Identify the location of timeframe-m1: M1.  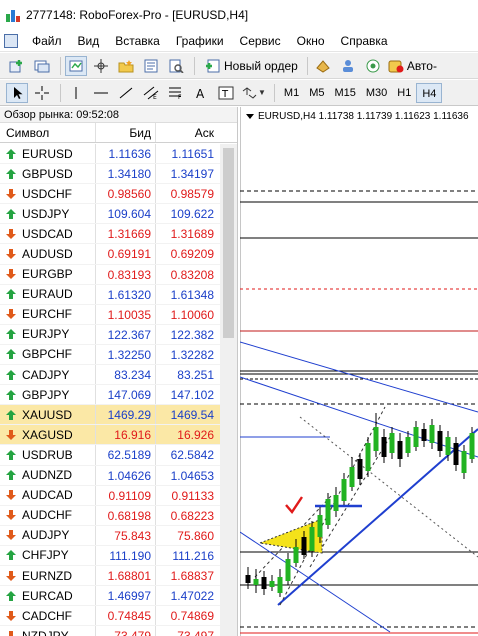
(291, 93).